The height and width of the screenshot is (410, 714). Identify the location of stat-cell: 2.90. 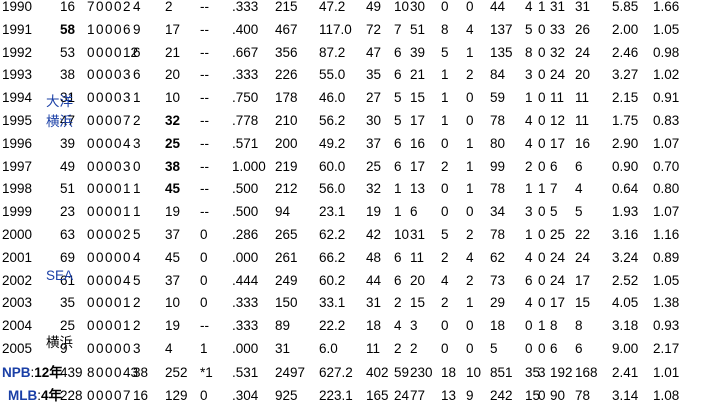
(625, 143).